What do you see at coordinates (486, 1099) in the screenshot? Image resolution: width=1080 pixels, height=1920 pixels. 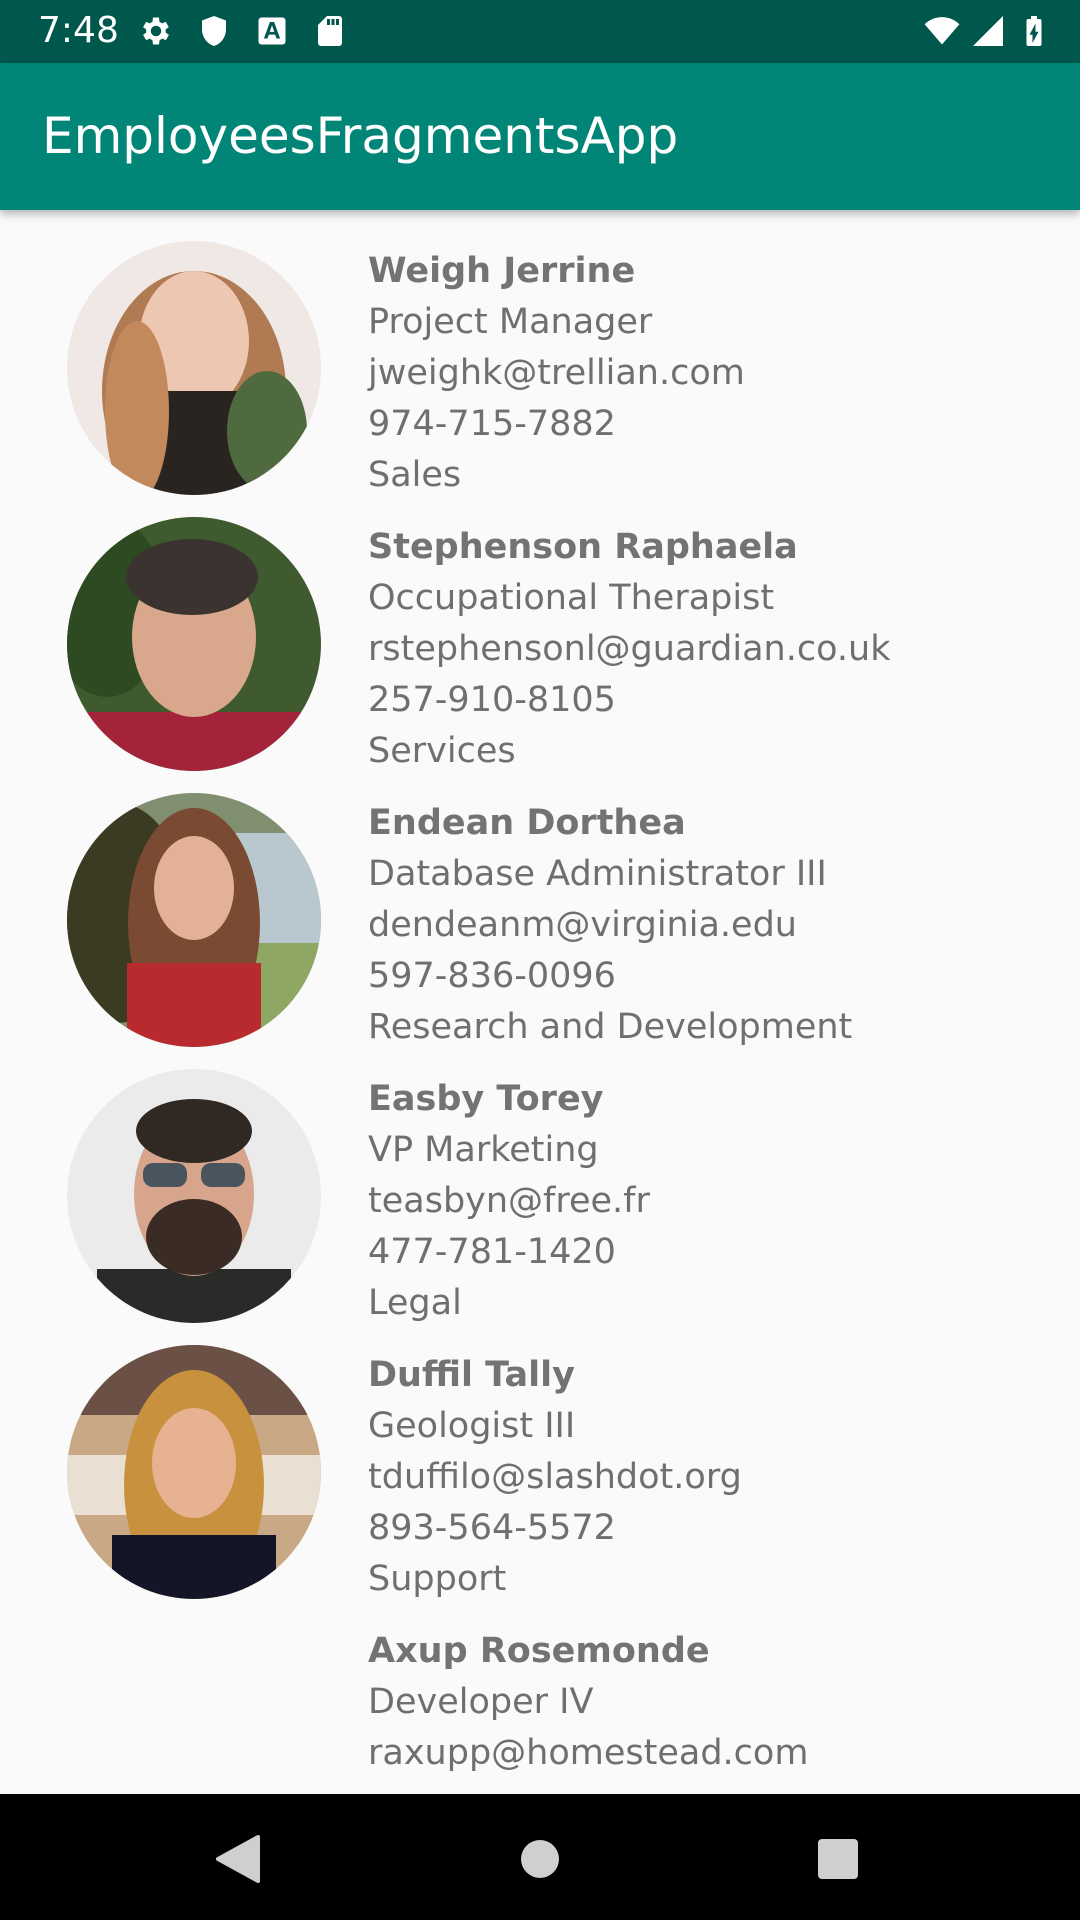 I see `employee-name: Easby Torey` at bounding box center [486, 1099].